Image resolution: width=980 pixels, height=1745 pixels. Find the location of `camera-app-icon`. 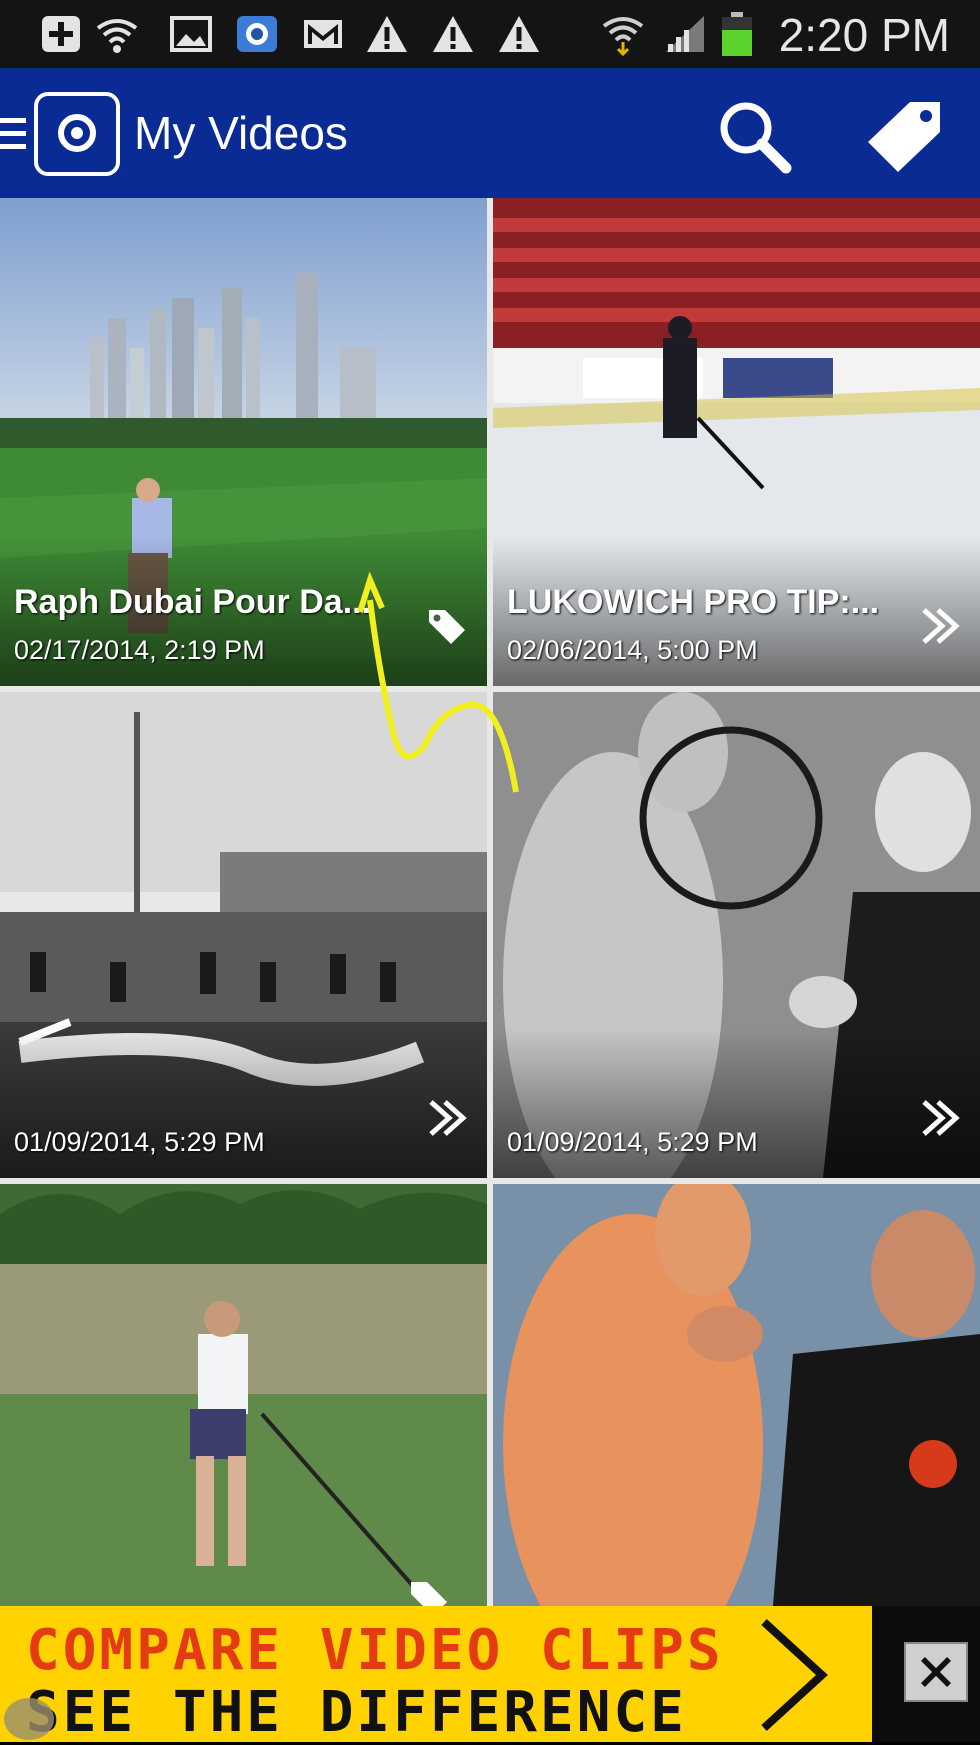

camera-app-icon is located at coordinates (257, 34).